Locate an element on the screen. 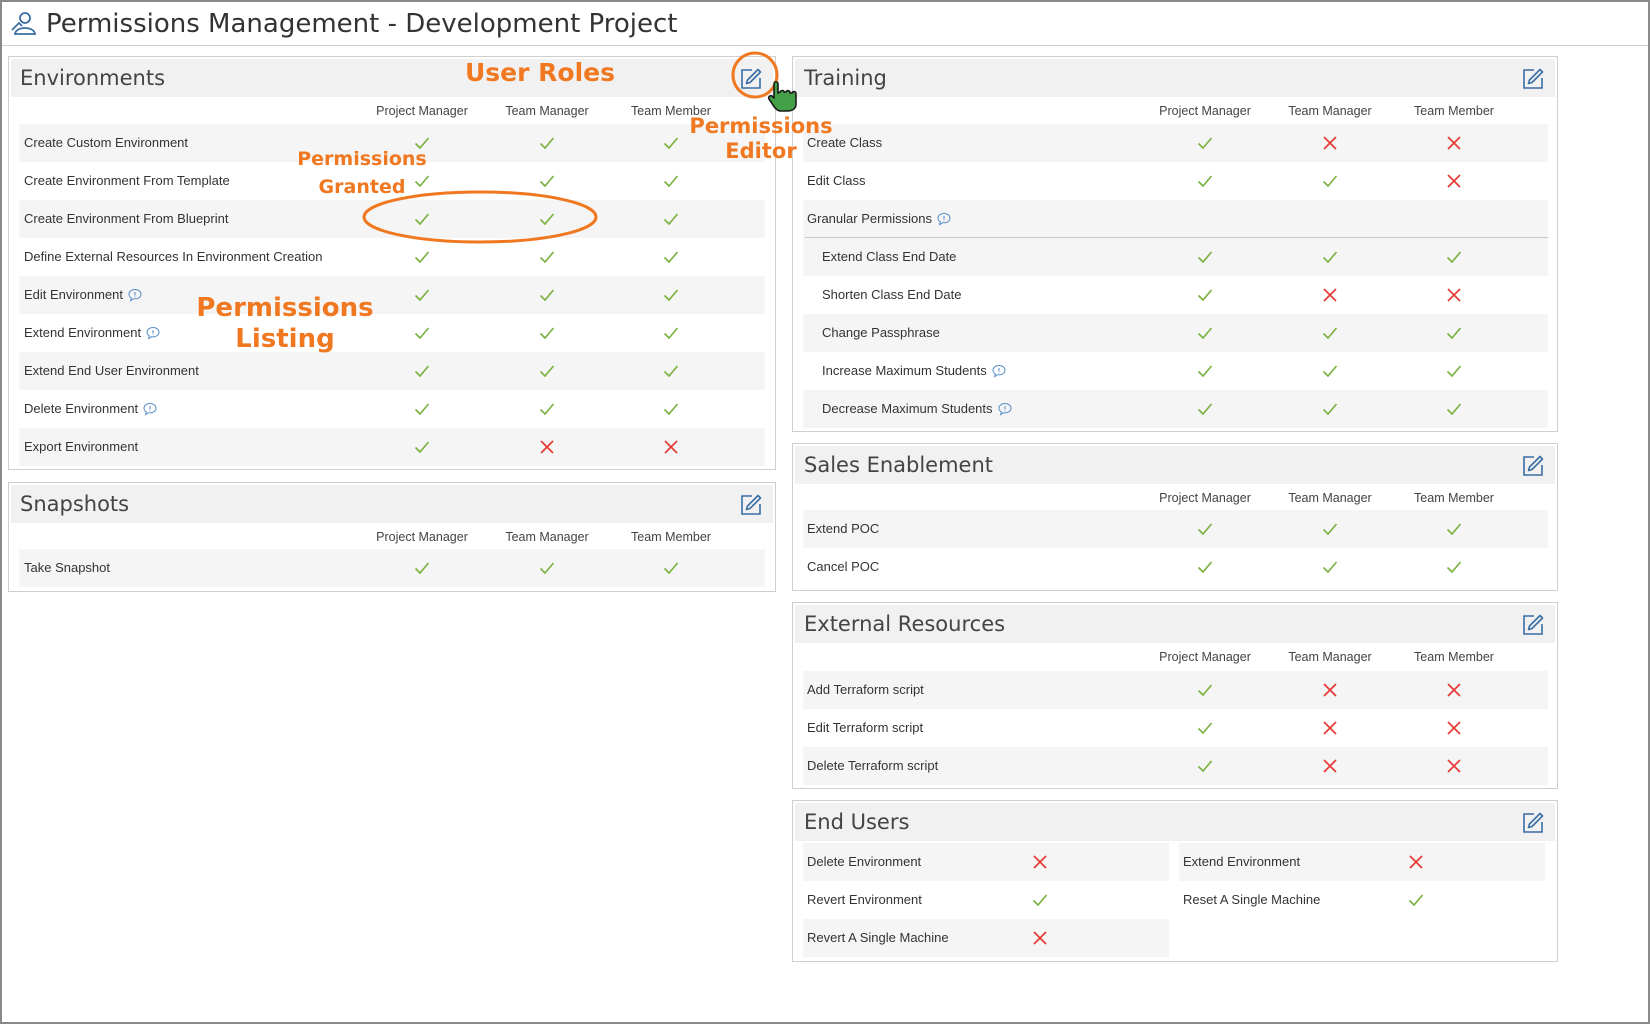 The width and height of the screenshot is (1650, 1024). panel-header: Environments is located at coordinates (392, 78).